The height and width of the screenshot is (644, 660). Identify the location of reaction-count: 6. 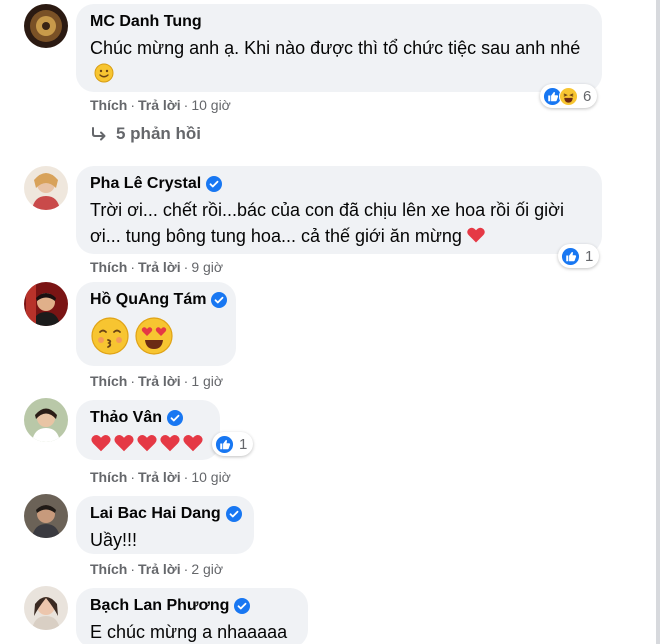
(587, 96).